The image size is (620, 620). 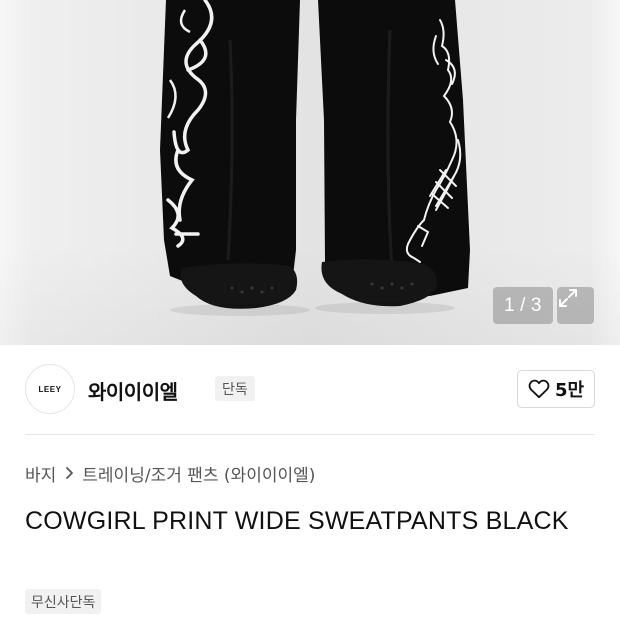 What do you see at coordinates (69, 473) in the screenshot?
I see `chevron-right-icon` at bounding box center [69, 473].